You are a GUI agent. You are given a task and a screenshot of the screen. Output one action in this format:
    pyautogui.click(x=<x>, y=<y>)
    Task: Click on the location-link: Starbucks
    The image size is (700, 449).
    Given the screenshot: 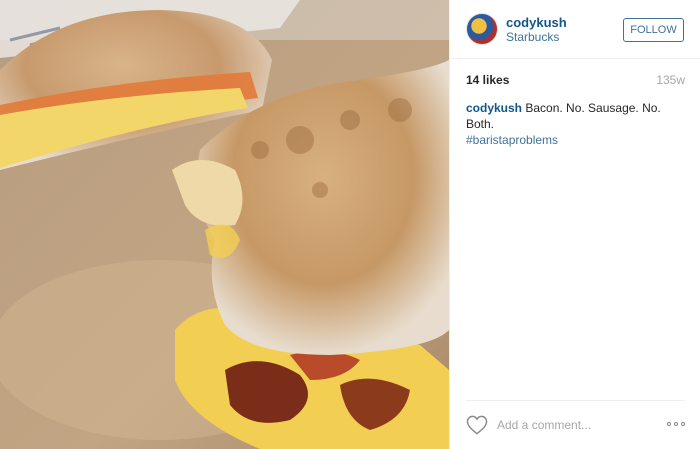 What is the action you would take?
    pyautogui.click(x=532, y=37)
    